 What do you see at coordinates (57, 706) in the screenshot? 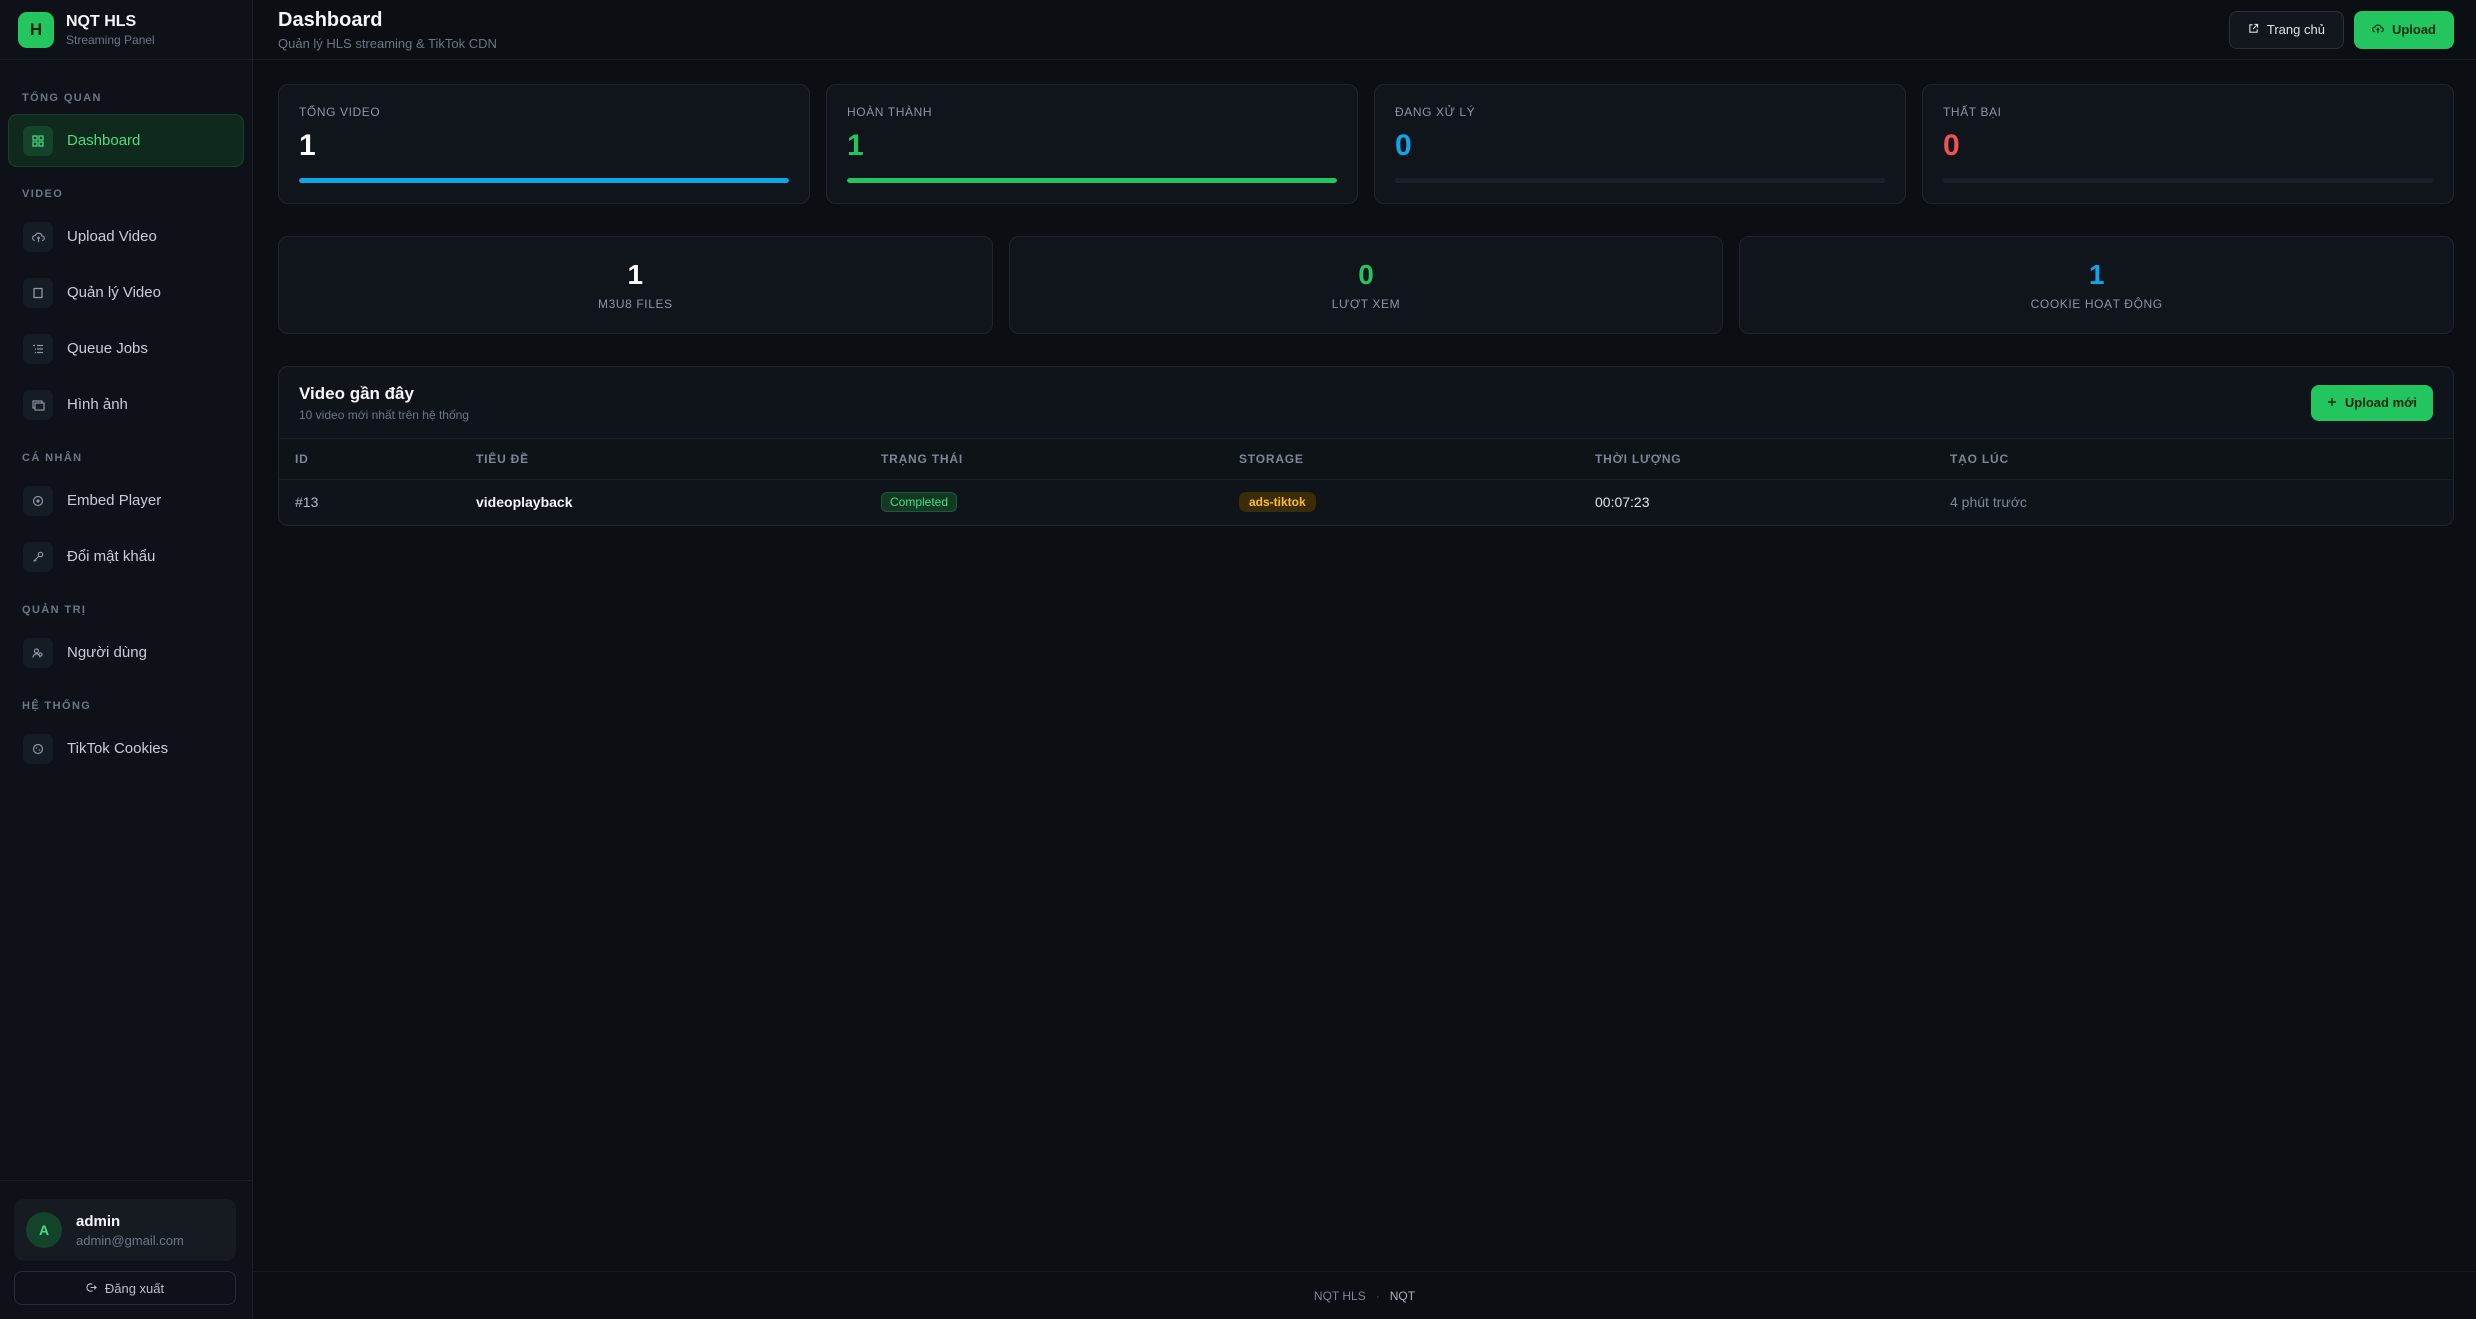
I see `nav-section-system: HỆ THỐNG` at bounding box center [57, 706].